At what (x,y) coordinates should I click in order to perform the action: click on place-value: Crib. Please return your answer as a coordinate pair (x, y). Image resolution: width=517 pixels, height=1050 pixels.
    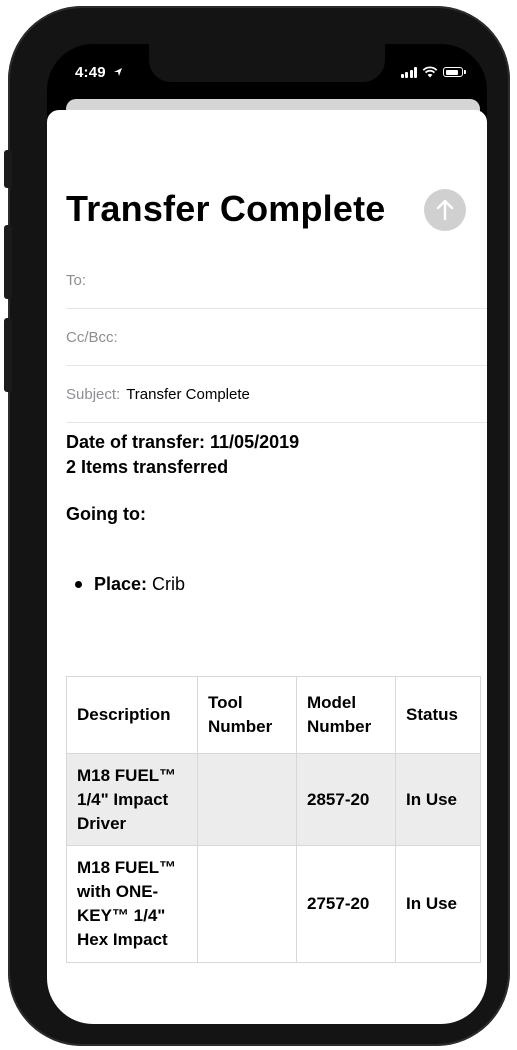
    Looking at the image, I should click on (166, 584).